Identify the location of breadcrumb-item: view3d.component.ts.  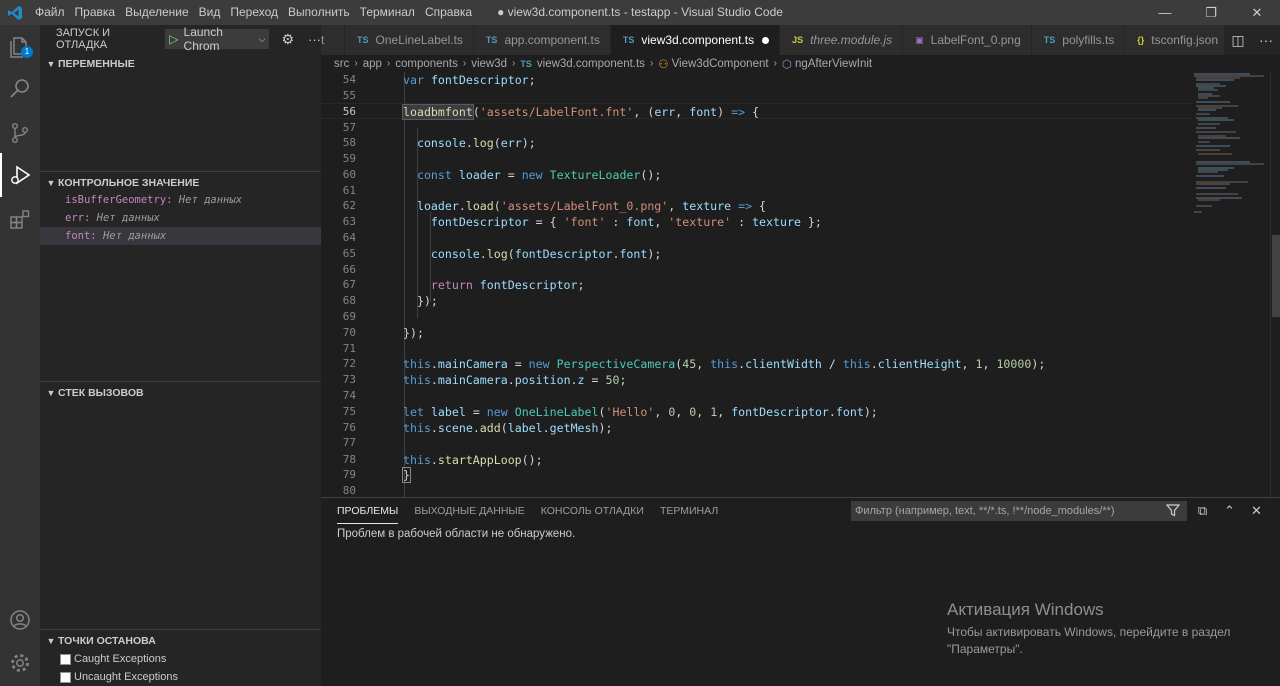
(591, 64).